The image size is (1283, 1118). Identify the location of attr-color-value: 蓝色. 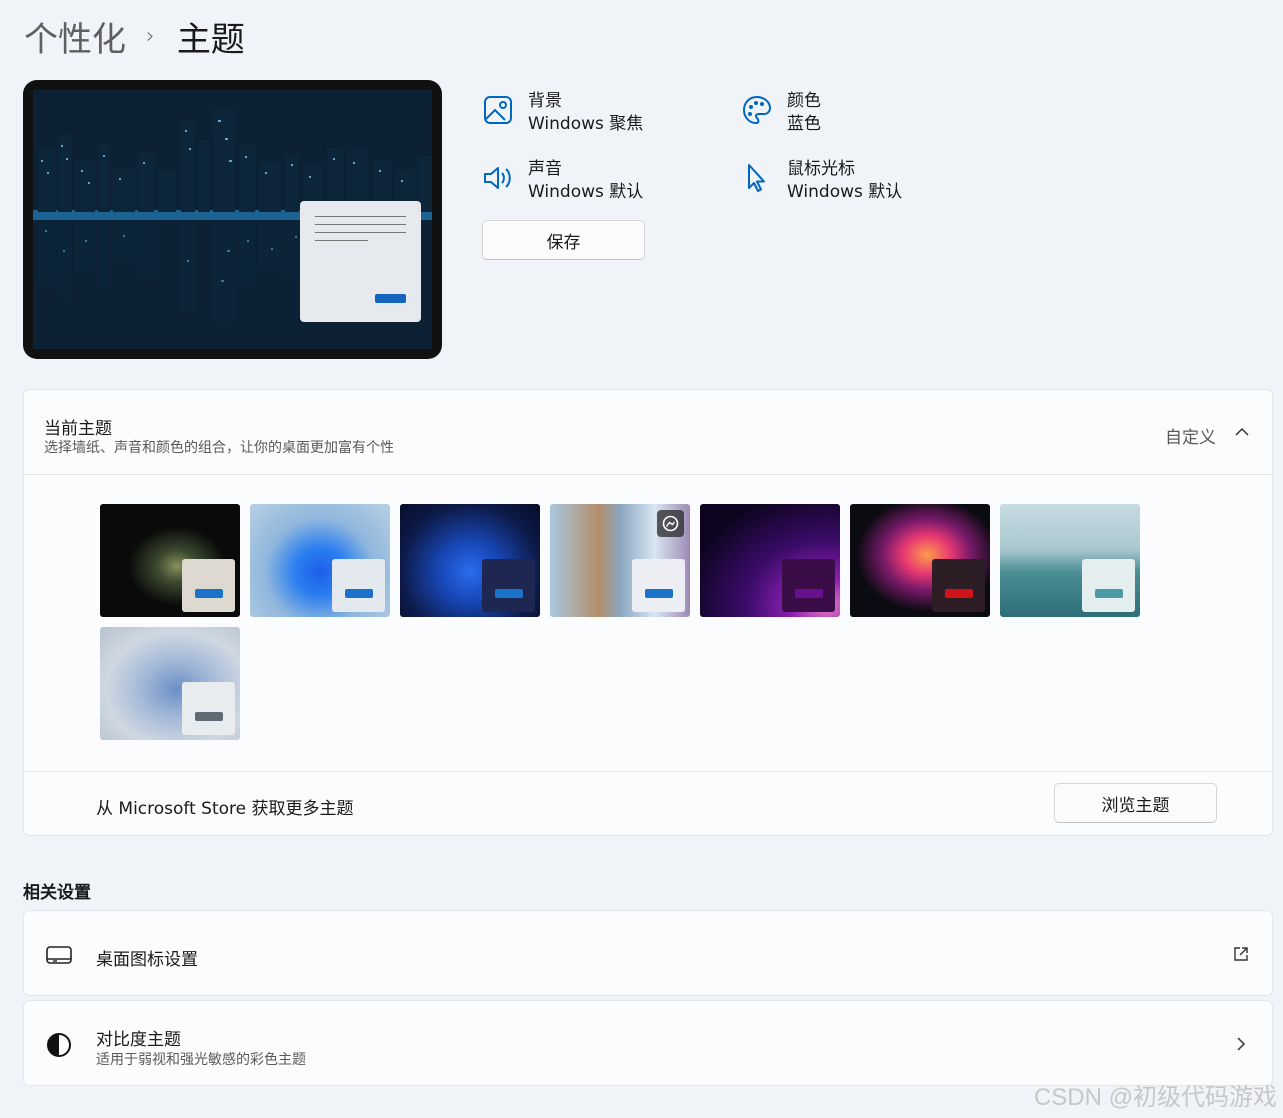
(804, 124).